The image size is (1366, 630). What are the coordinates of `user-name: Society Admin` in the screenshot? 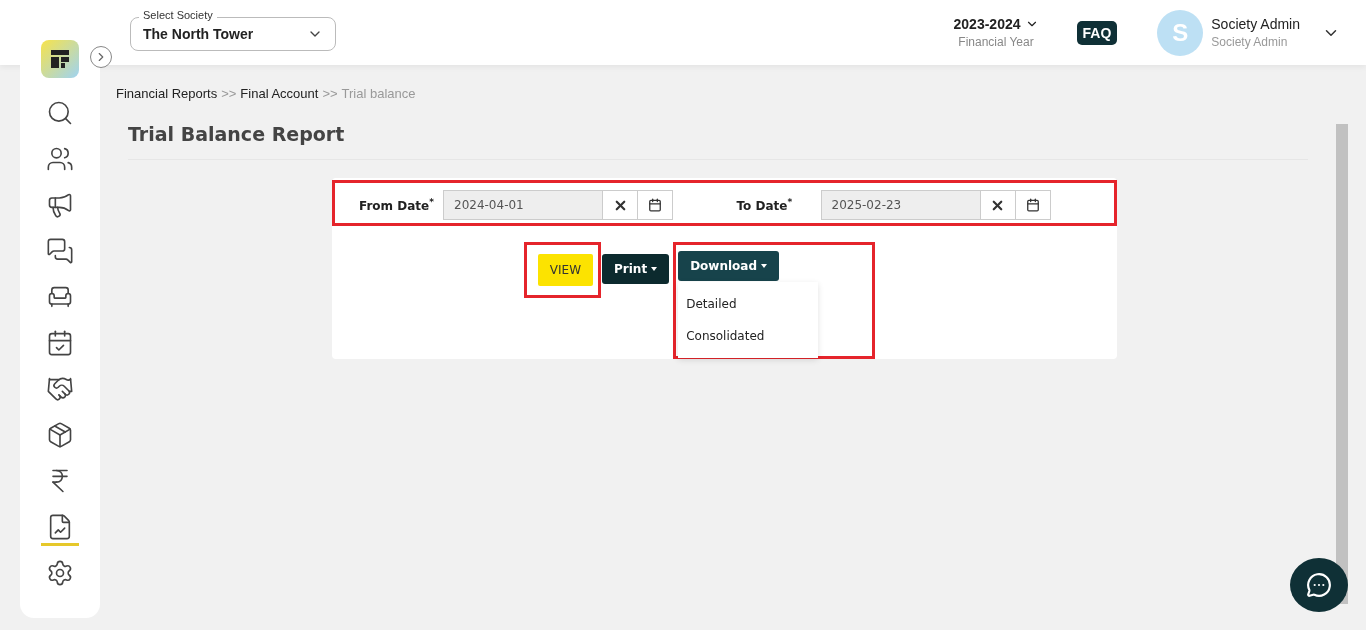 It's located at (1255, 24).